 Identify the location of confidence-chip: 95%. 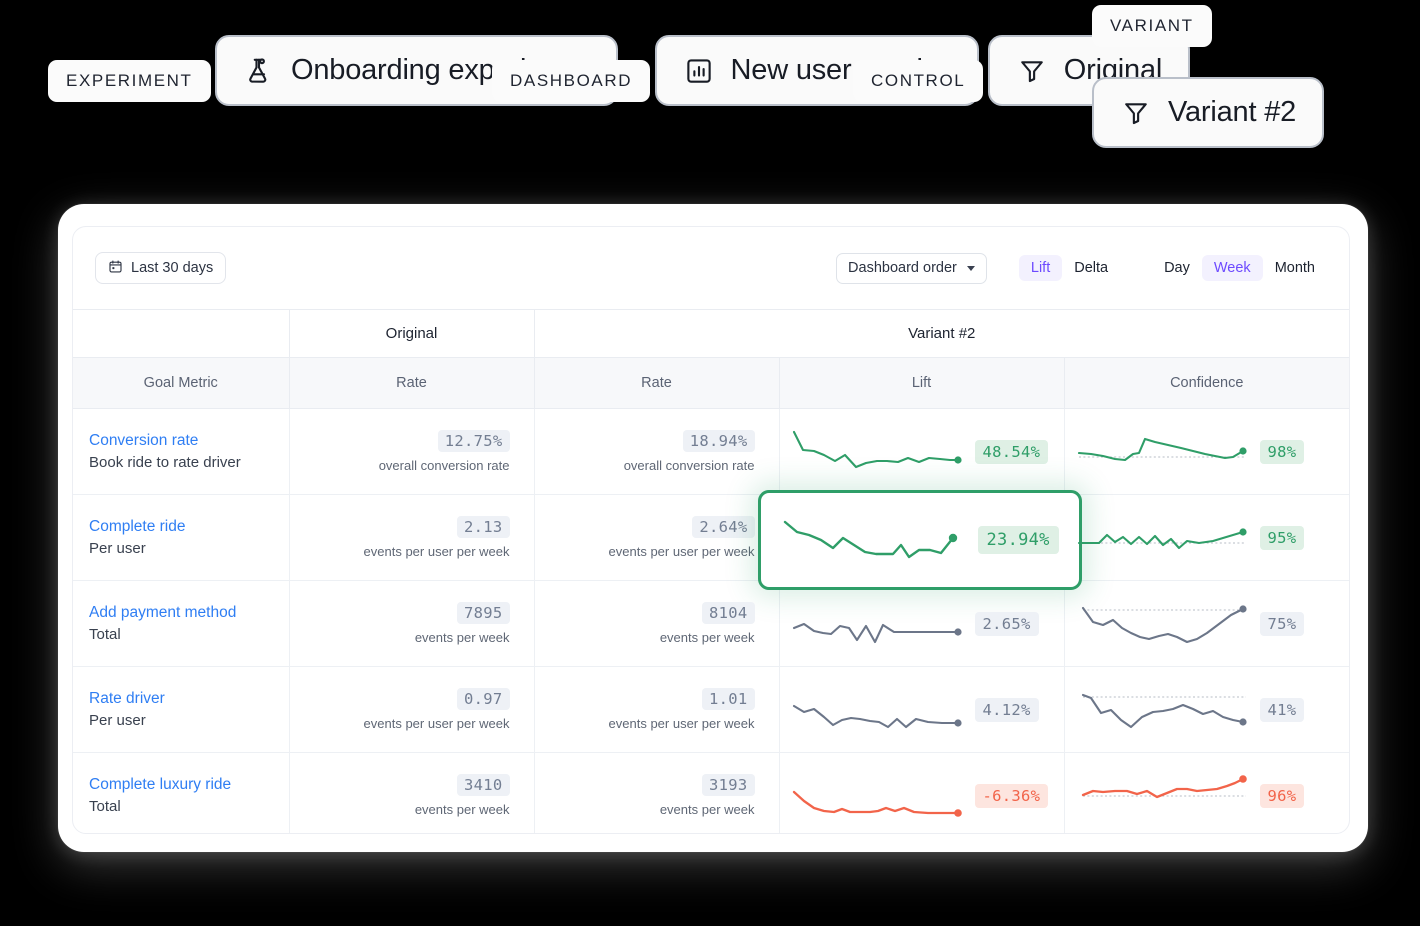
(1282, 537).